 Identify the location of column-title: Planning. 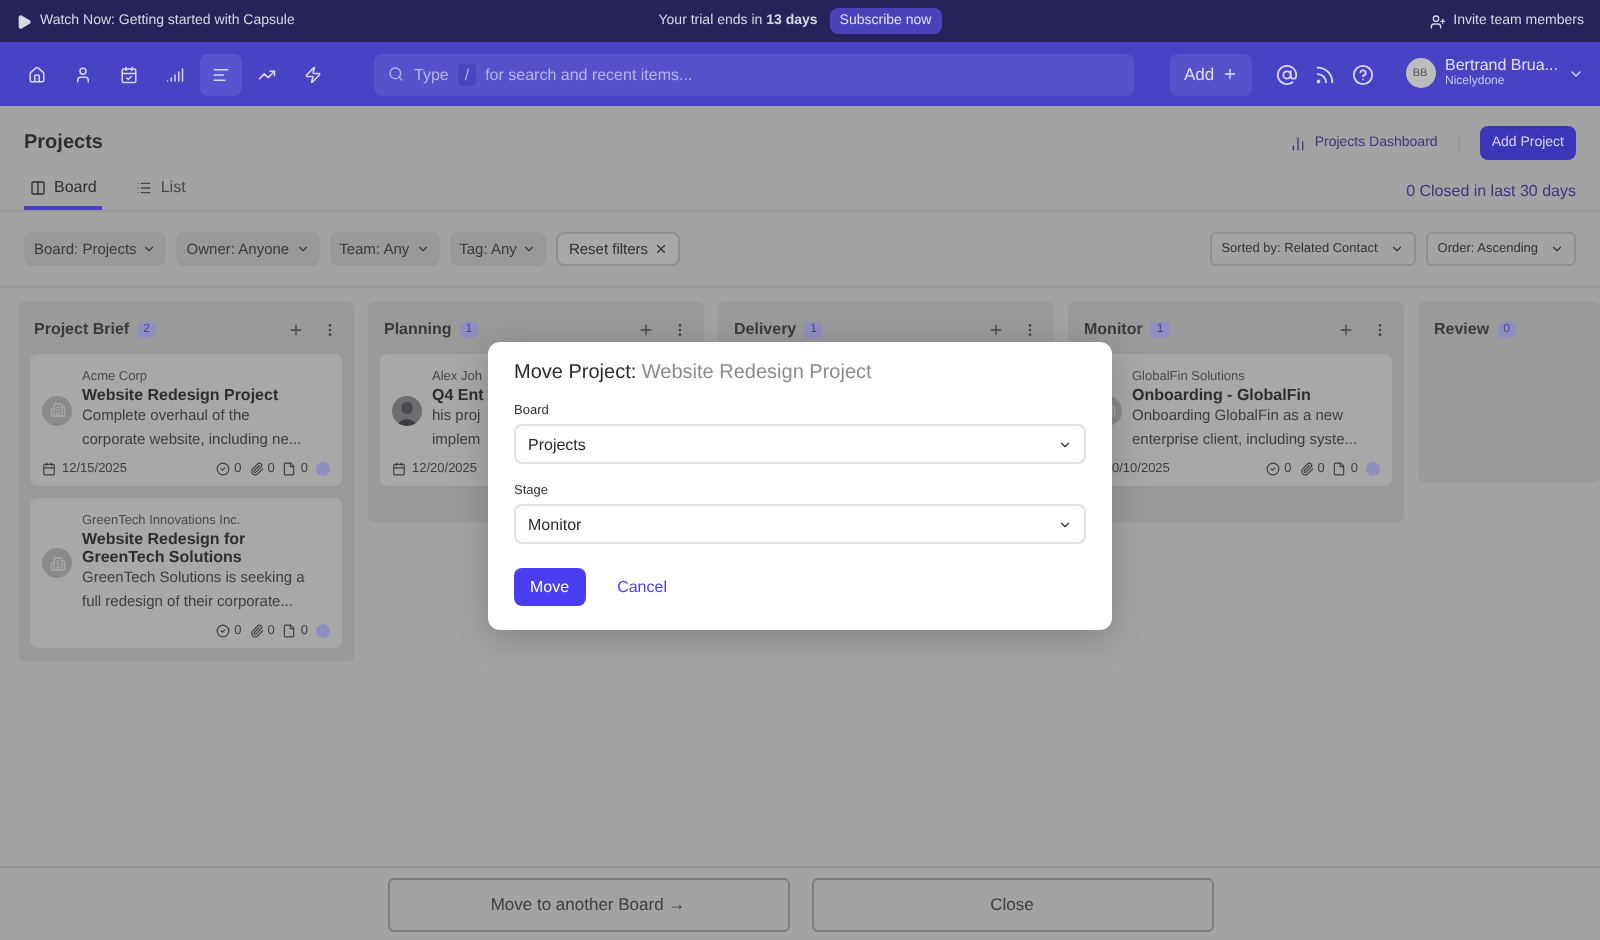
(418, 329).